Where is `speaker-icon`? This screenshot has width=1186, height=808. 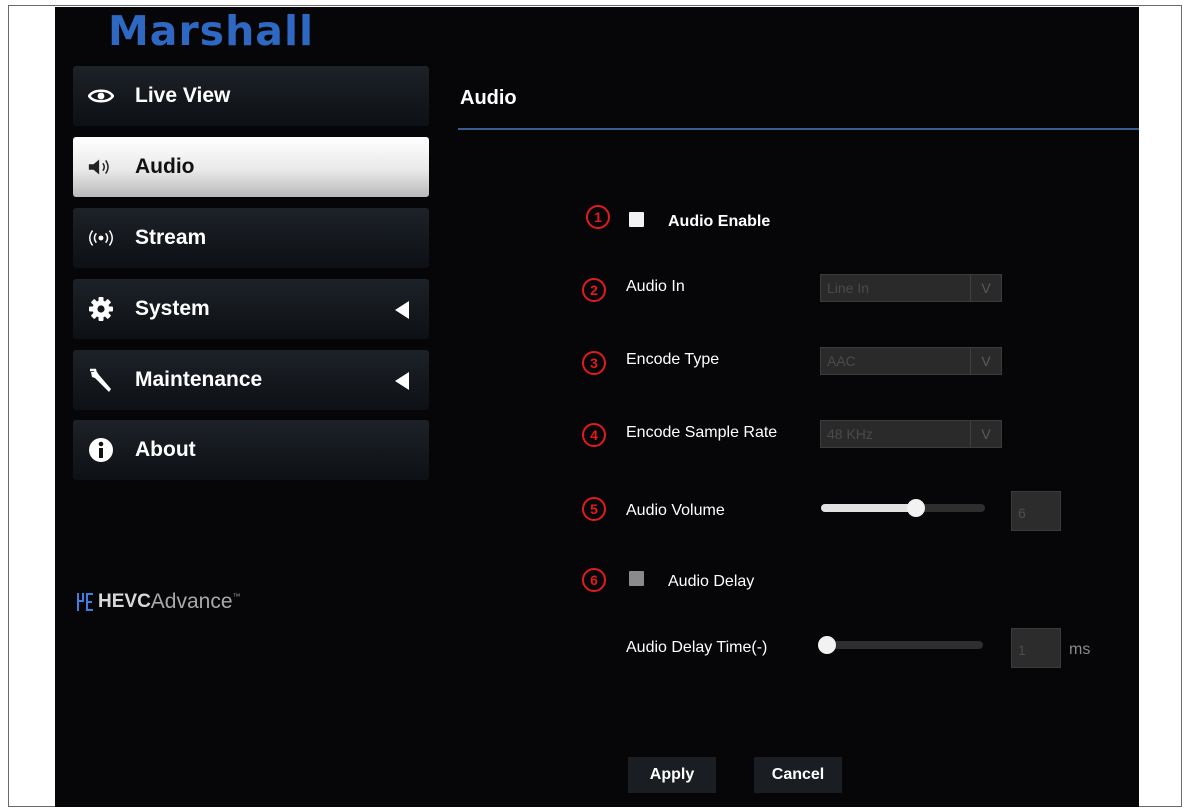
speaker-icon is located at coordinates (101, 167).